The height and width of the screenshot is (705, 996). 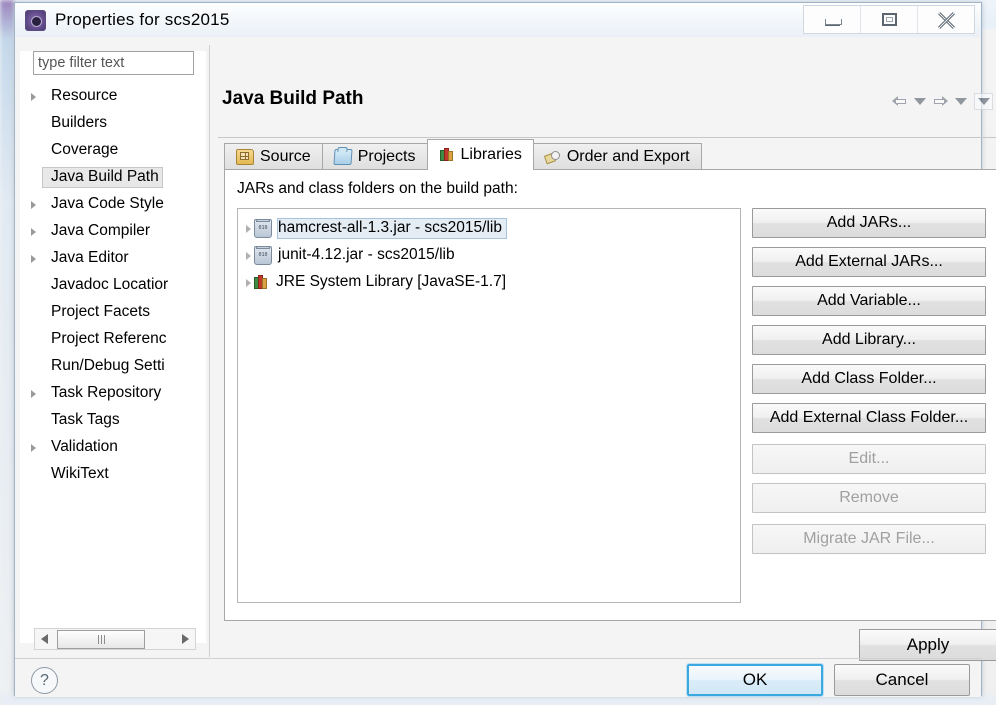 I want to click on close-icon, so click(x=946, y=20).